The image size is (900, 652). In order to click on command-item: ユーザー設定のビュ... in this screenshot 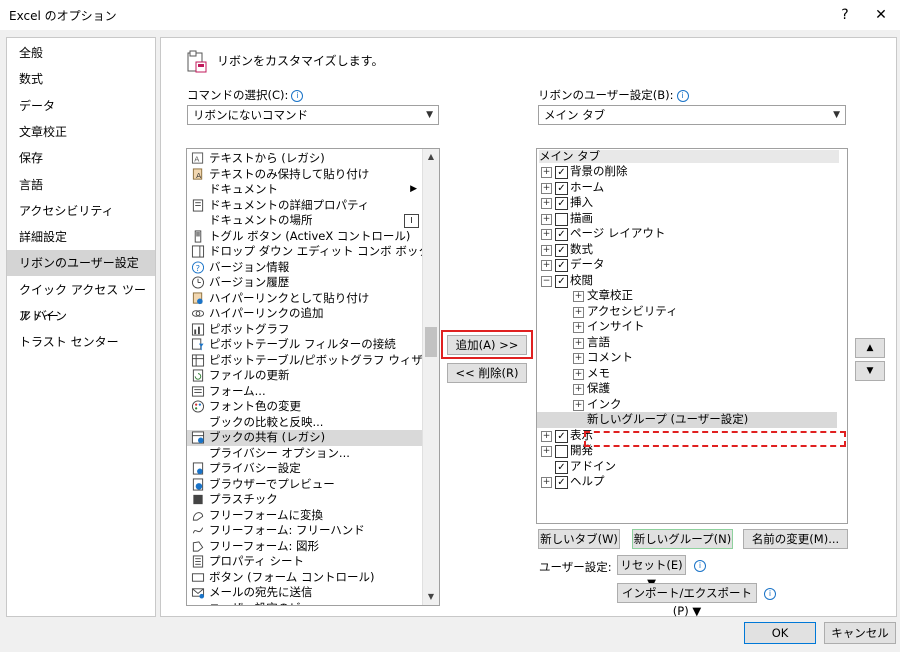, I will do `click(305, 603)`.